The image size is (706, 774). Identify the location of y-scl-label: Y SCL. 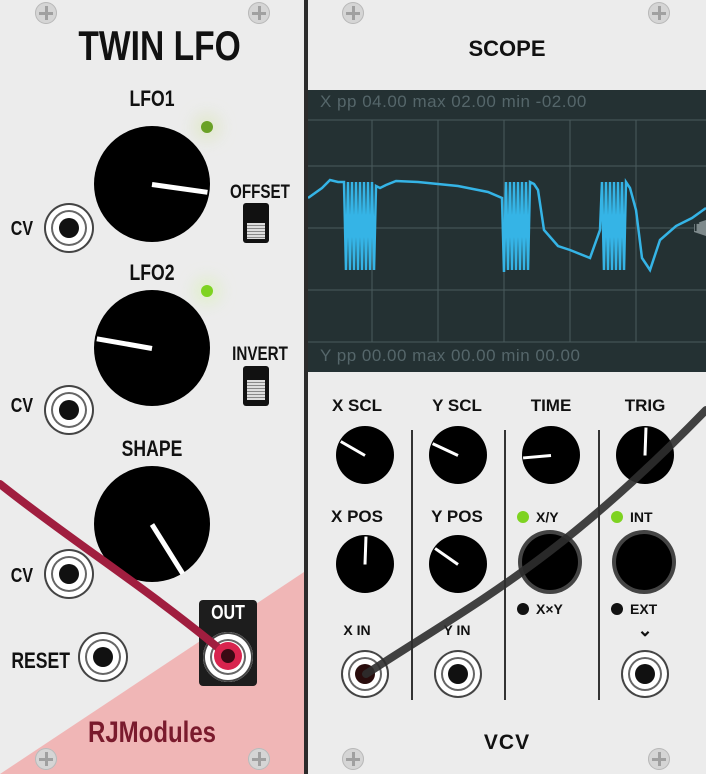
(457, 405).